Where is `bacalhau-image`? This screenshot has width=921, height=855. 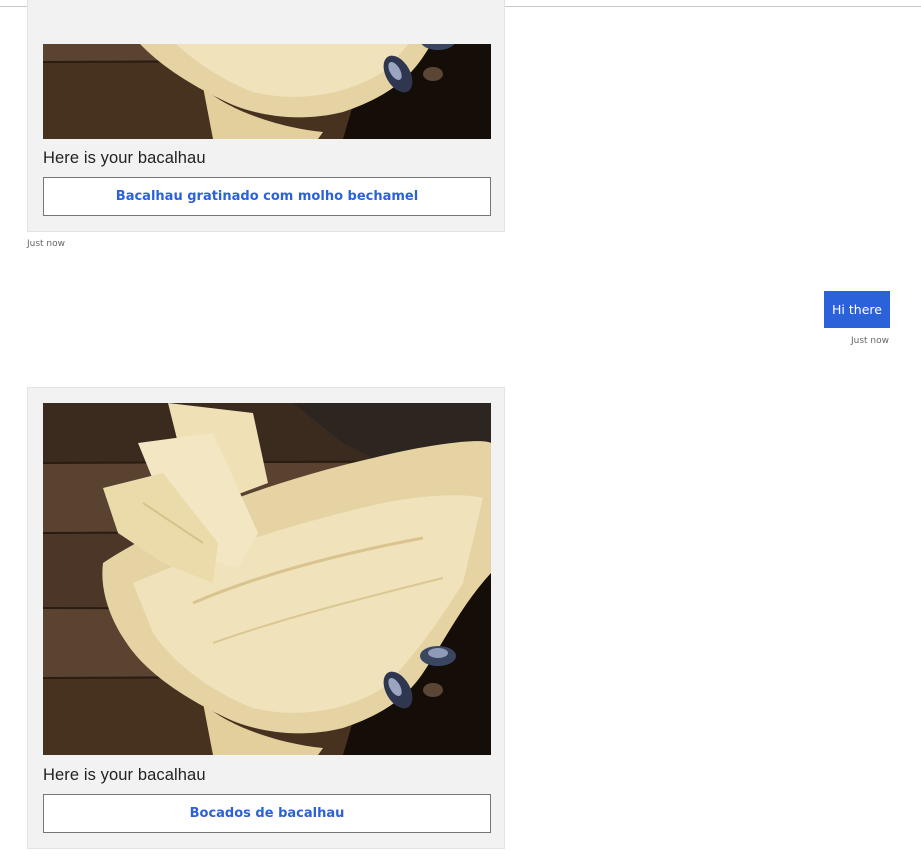 bacalhau-image is located at coordinates (267, 91).